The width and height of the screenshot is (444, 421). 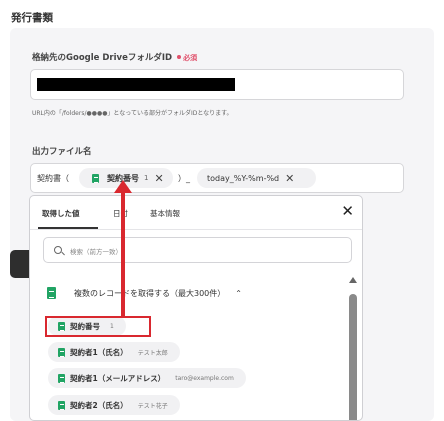 What do you see at coordinates (58, 250) in the screenshot?
I see `search-icon` at bounding box center [58, 250].